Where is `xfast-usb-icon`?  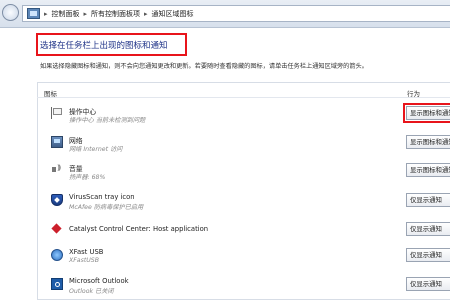 xfast-usb-icon is located at coordinates (57, 255).